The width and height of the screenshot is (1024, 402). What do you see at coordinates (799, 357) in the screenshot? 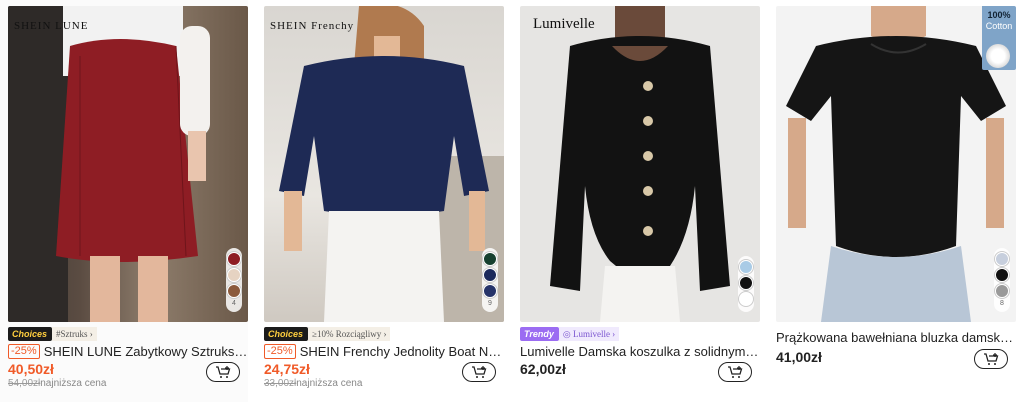
I see `product-price: 41,00zł` at bounding box center [799, 357].